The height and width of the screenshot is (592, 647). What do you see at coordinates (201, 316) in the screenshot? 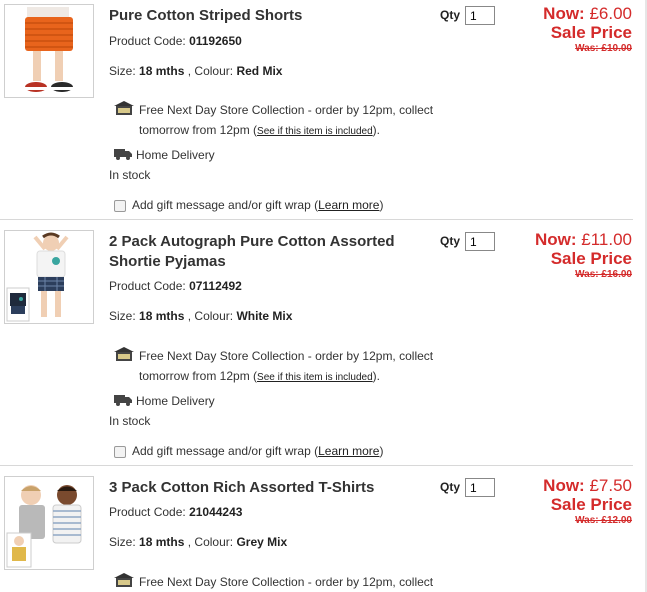
I see `product-options: Size: 18 mths , Colour: White Mix` at bounding box center [201, 316].